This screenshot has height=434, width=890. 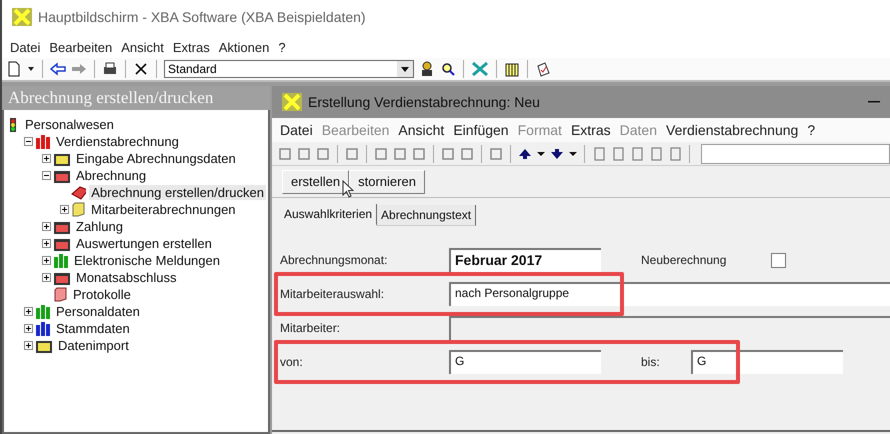 What do you see at coordinates (79, 69) in the screenshot?
I see `forward-arrow-icon` at bounding box center [79, 69].